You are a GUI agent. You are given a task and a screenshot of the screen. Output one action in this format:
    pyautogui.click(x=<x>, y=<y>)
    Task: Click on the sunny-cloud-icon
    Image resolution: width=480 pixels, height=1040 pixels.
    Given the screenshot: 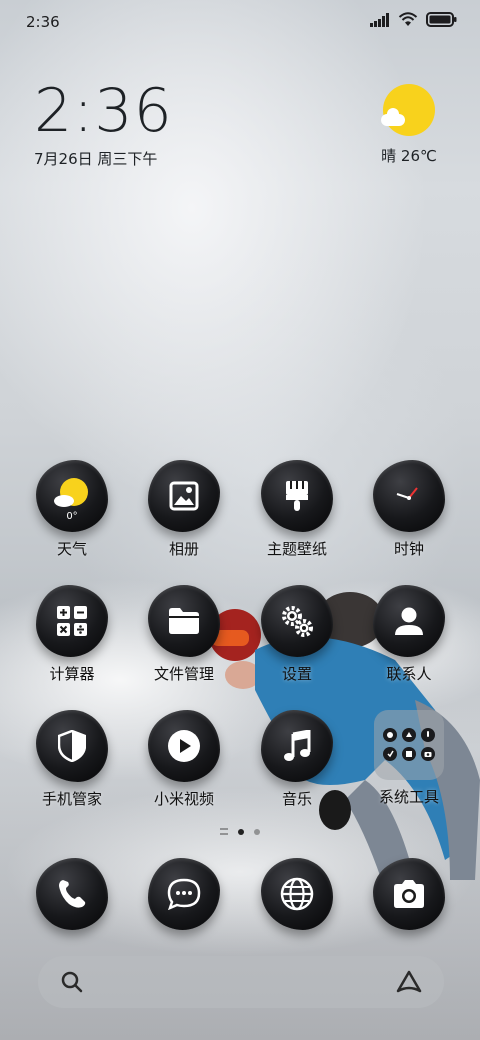 What is the action you would take?
    pyautogui.click(x=408, y=110)
    